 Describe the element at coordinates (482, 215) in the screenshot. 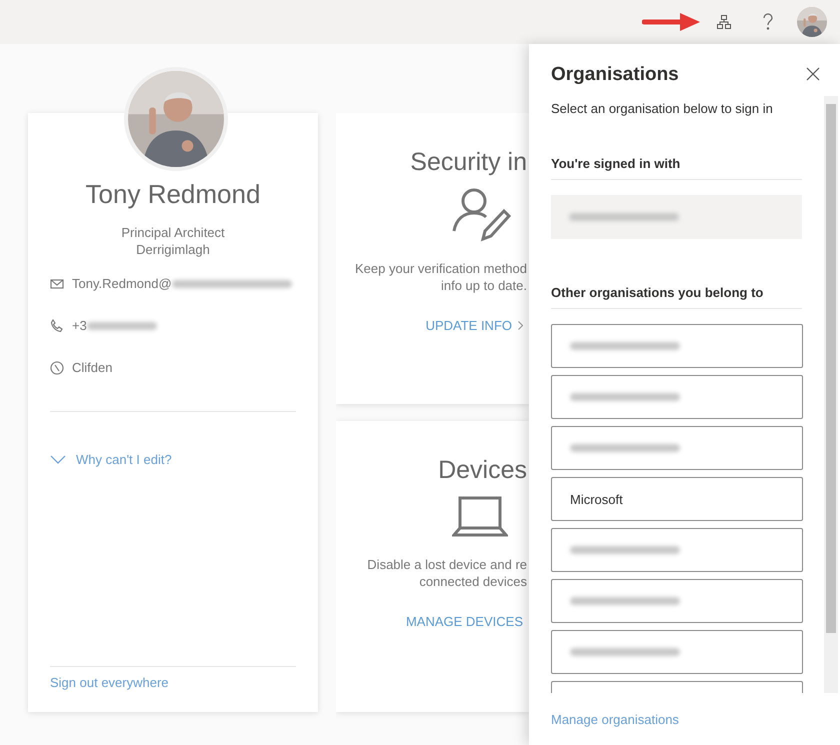

I see `user-edit-icon` at that location.